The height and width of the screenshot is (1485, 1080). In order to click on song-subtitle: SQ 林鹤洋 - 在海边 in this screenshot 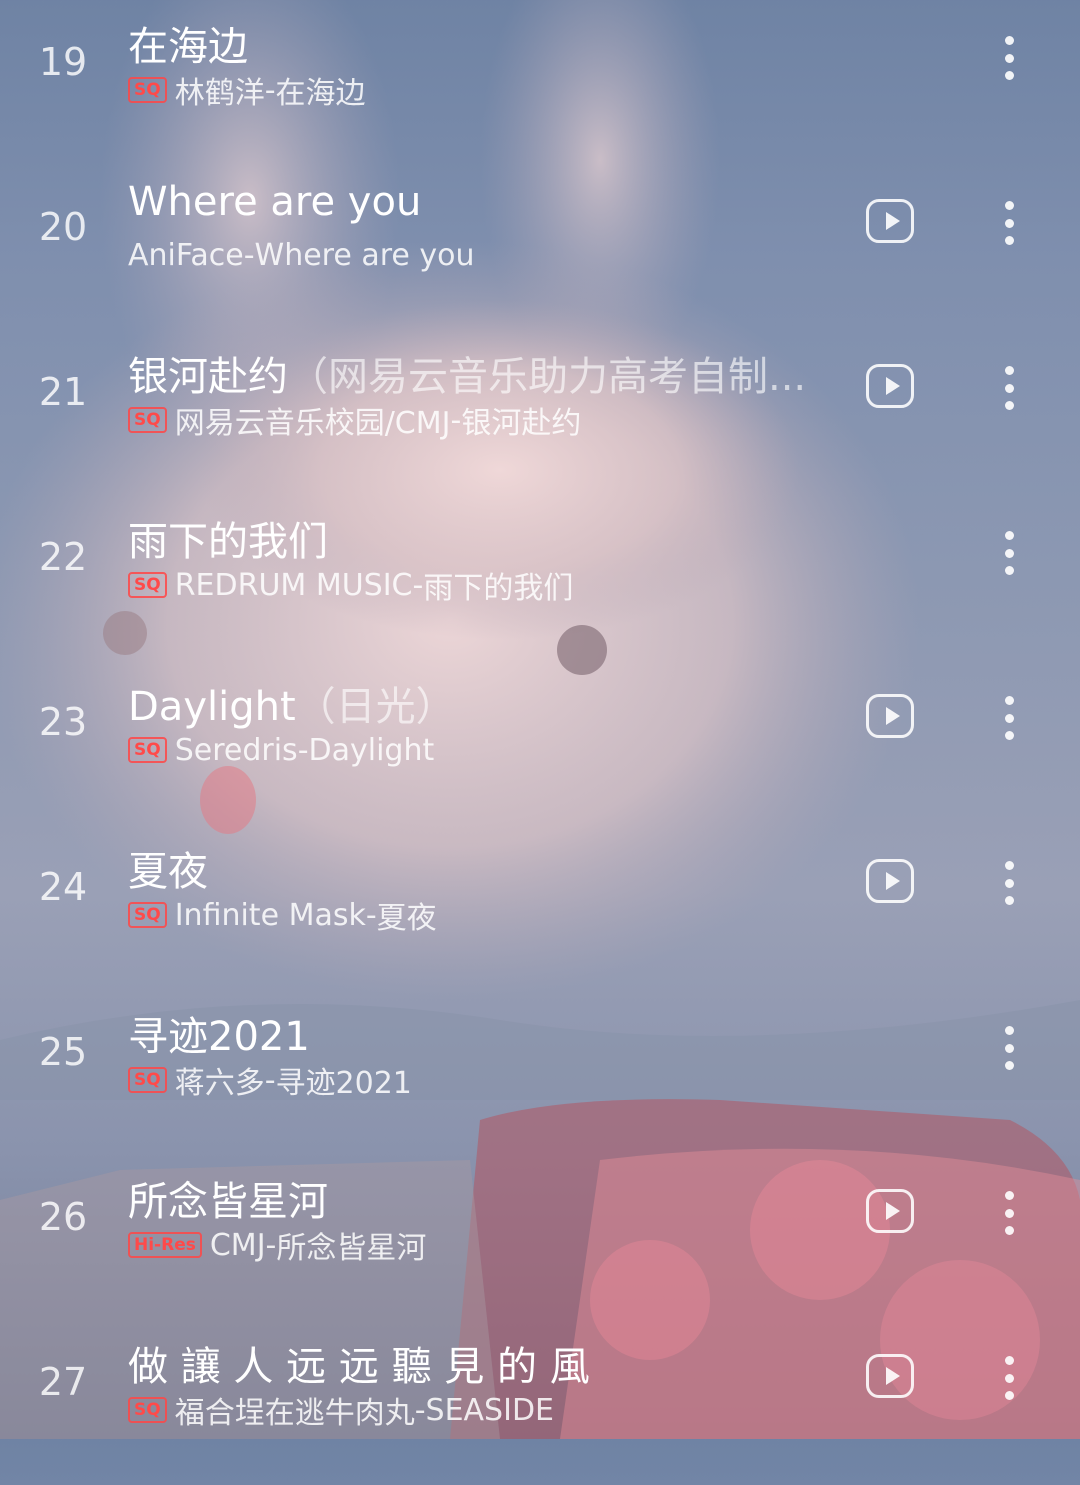, I will do `click(247, 91)`.